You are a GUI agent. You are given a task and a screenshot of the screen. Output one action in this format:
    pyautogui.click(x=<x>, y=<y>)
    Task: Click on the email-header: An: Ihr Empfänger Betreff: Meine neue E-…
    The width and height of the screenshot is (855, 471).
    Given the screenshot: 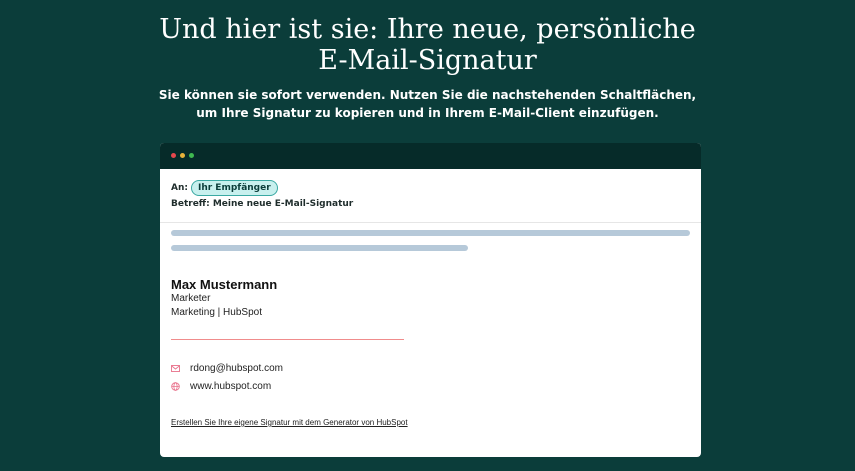 What is the action you would take?
    pyautogui.click(x=430, y=196)
    